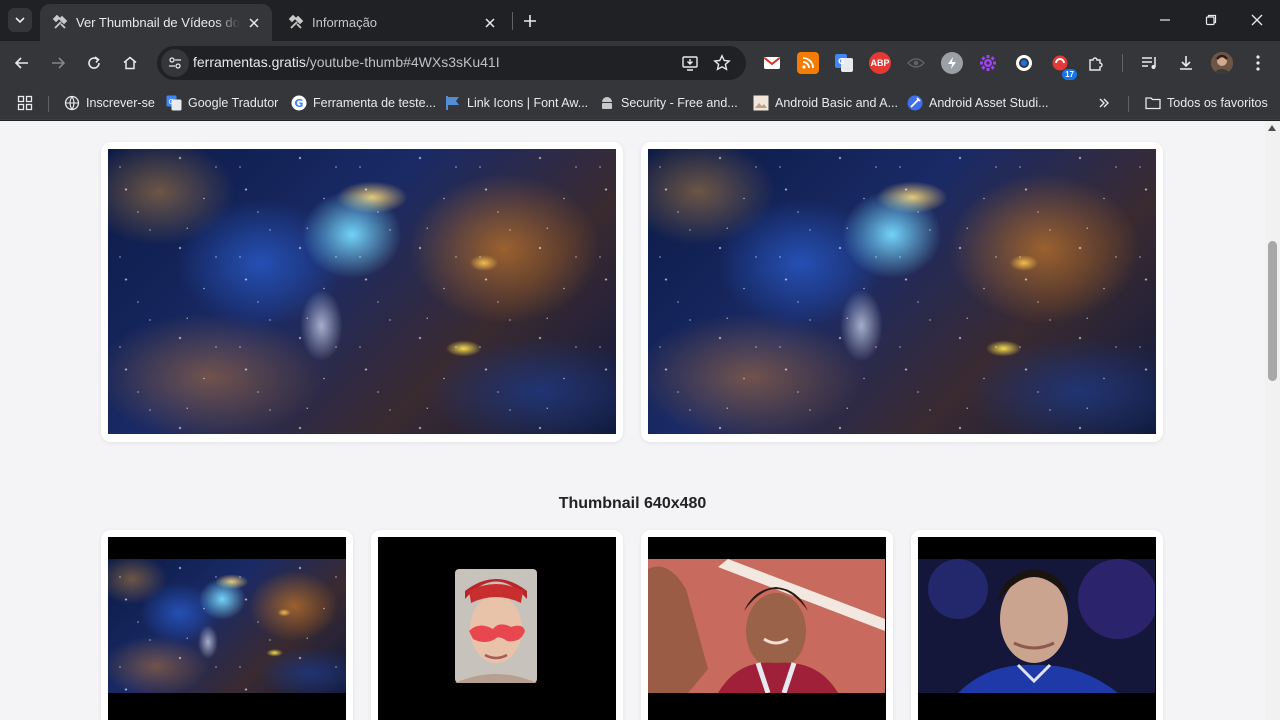 This screenshot has height=720, width=1280. I want to click on more-bookmarks-button, so click(1104, 103).